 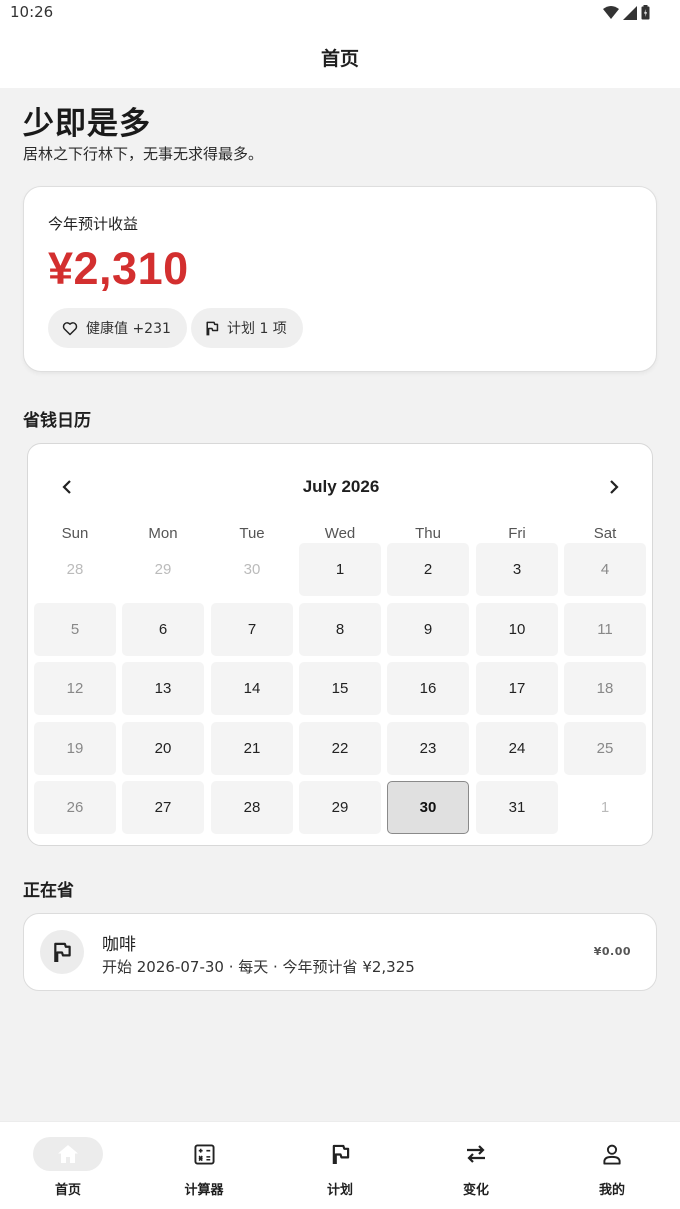 I want to click on weekday-label: Tue, so click(x=252, y=533).